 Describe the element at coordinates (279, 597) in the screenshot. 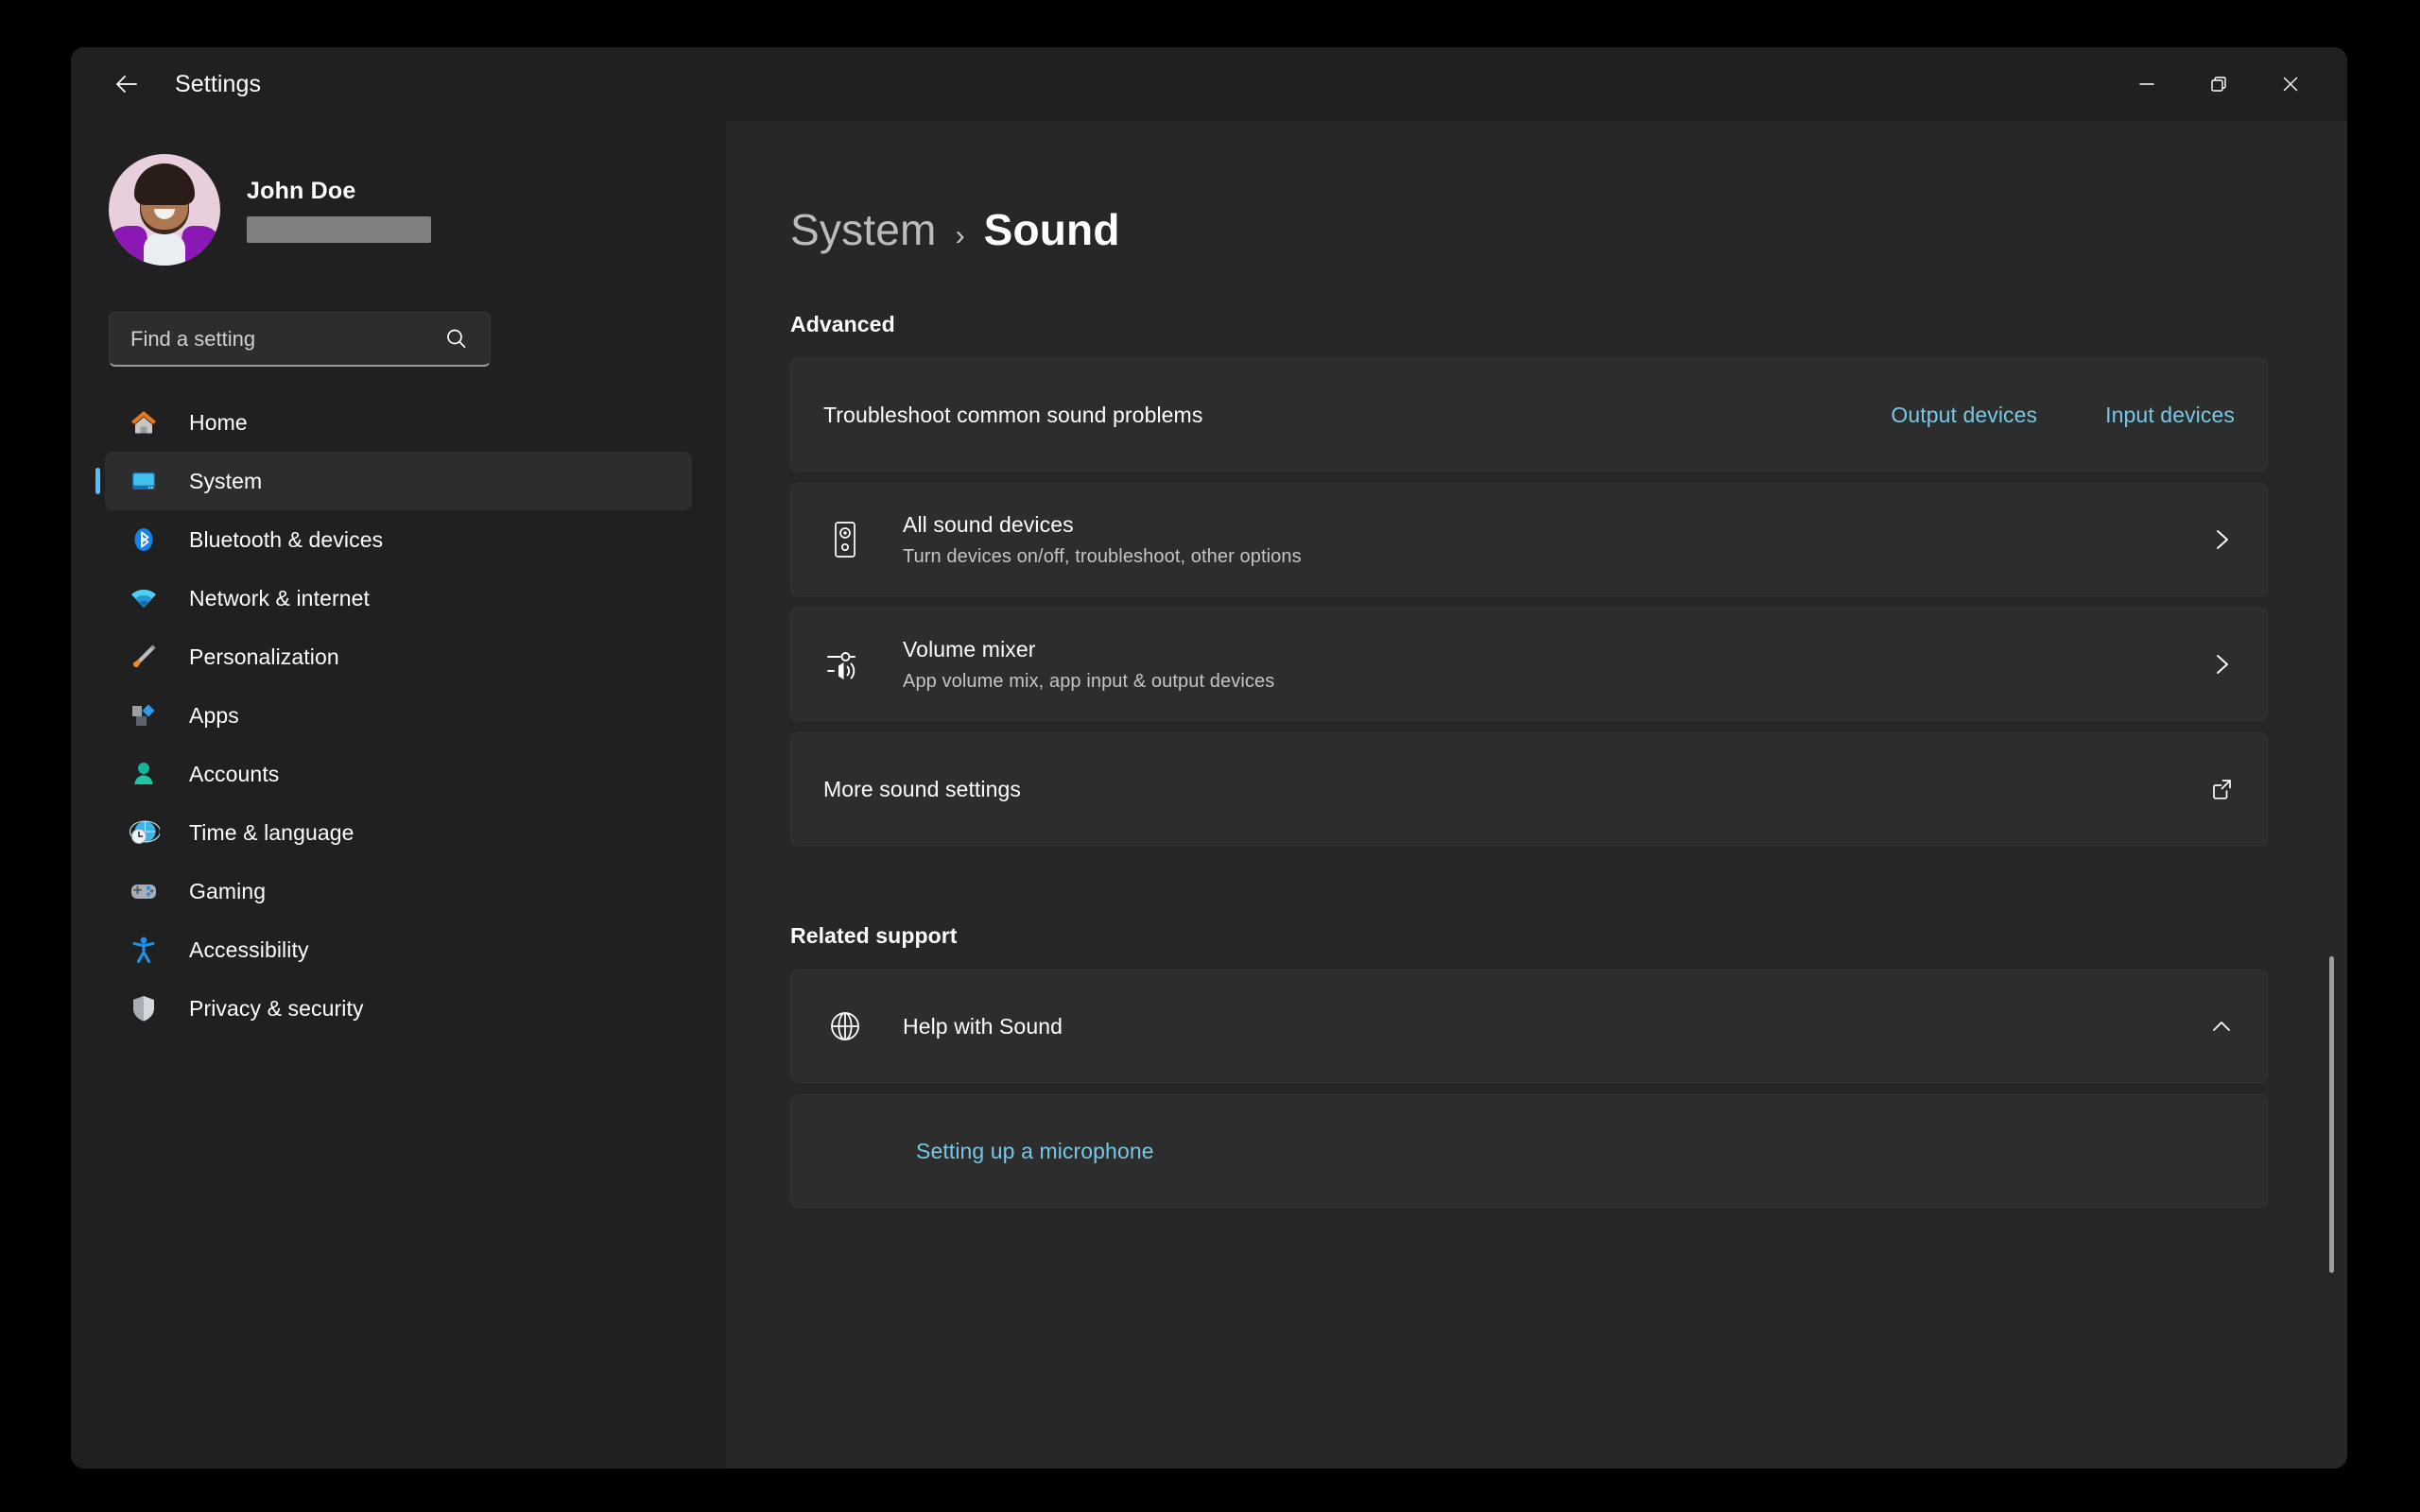

I see `sidebar-item-label: Network & internet` at that location.